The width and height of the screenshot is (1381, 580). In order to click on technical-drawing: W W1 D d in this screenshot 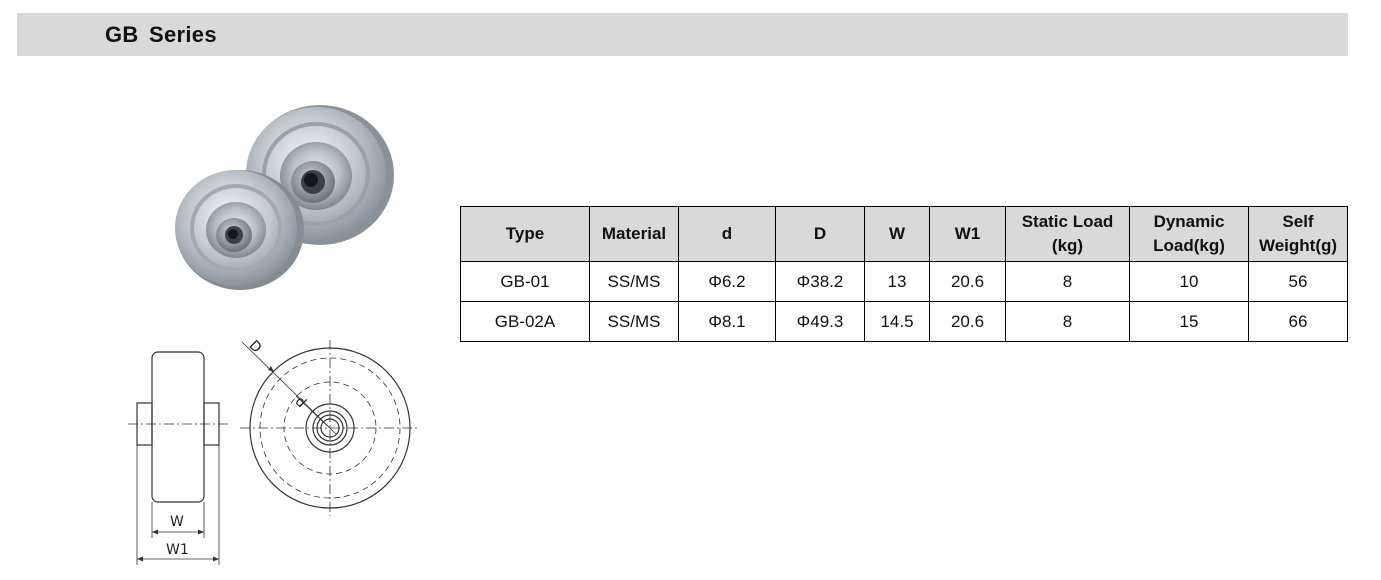, I will do `click(274, 451)`.